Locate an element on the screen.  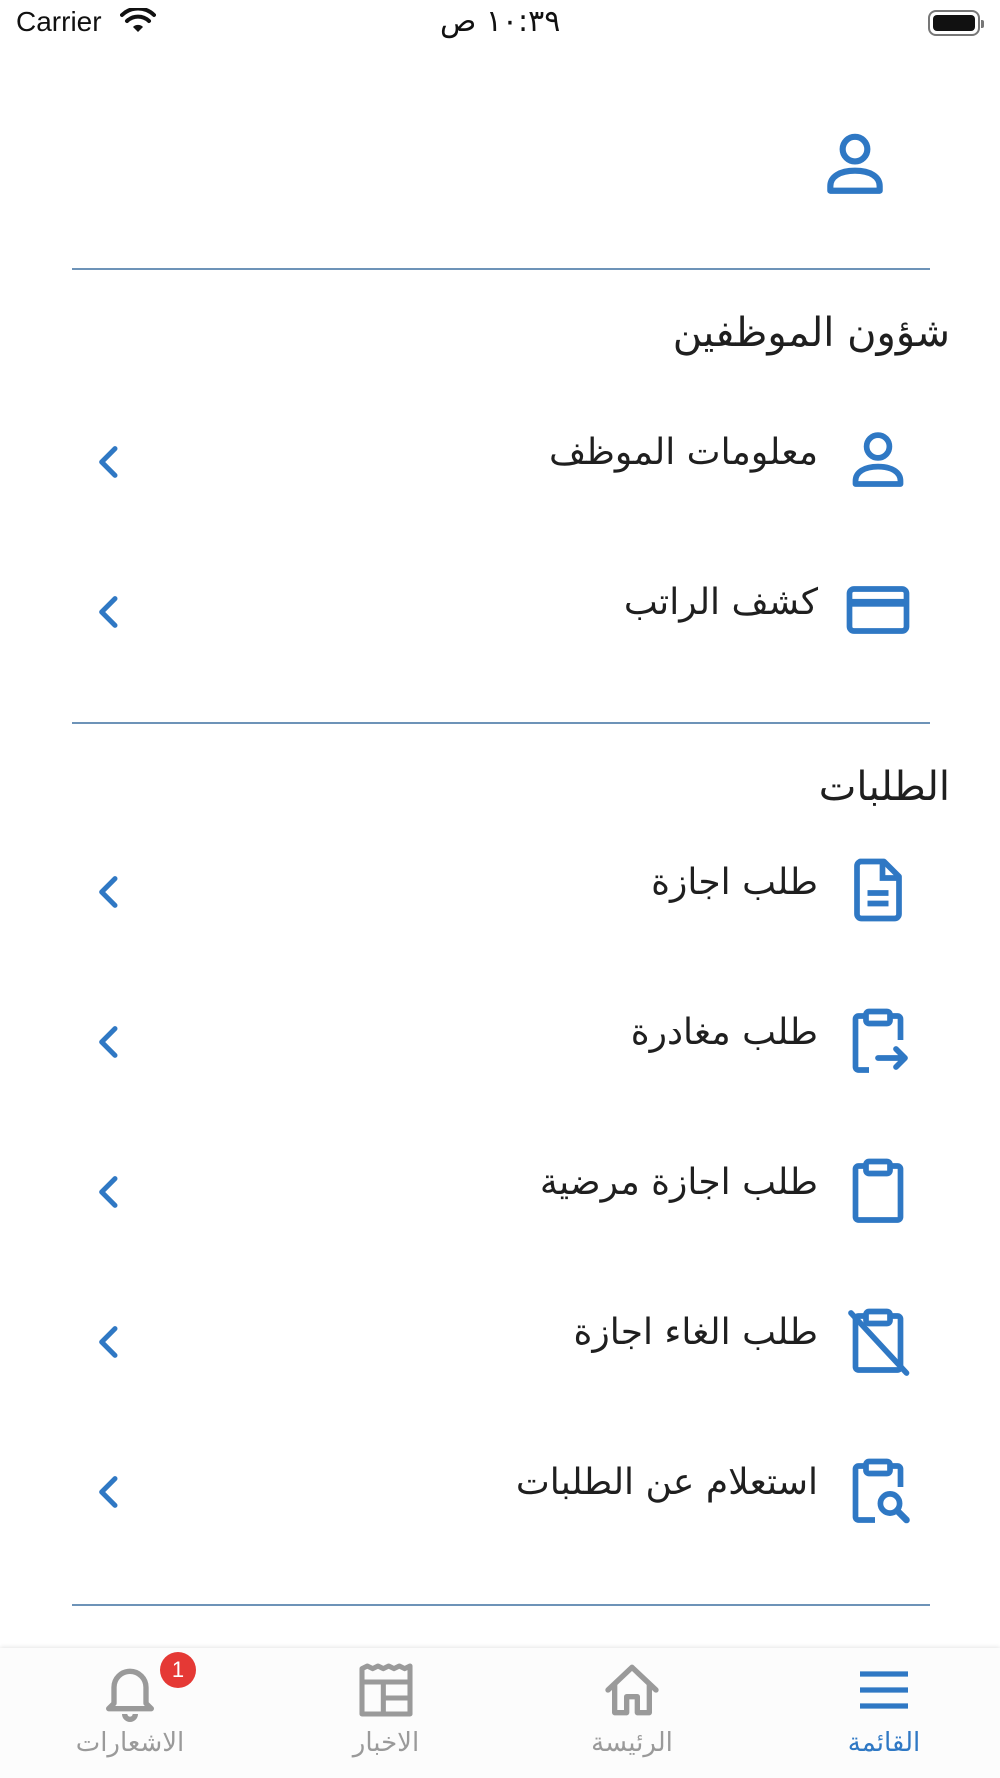
menu-item-label: طلب اجازة is located at coordinates (734, 882).